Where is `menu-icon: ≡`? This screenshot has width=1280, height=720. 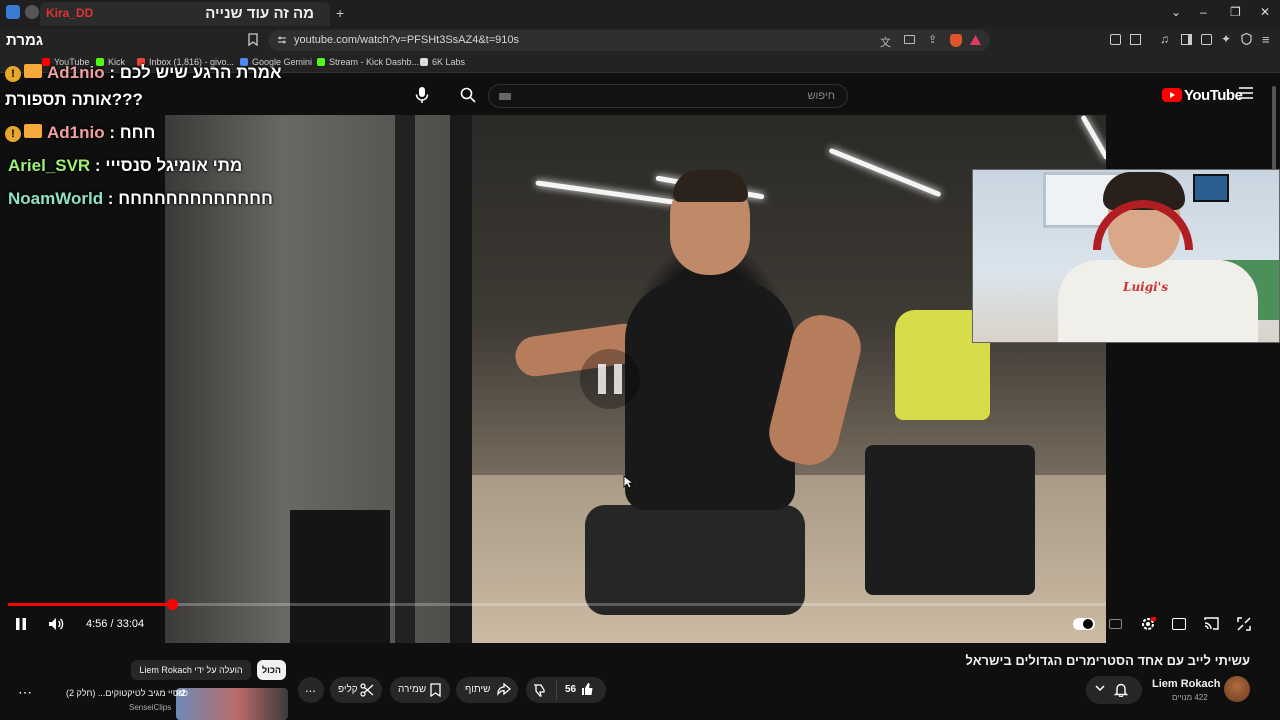 menu-icon: ≡ is located at coordinates (1266, 39).